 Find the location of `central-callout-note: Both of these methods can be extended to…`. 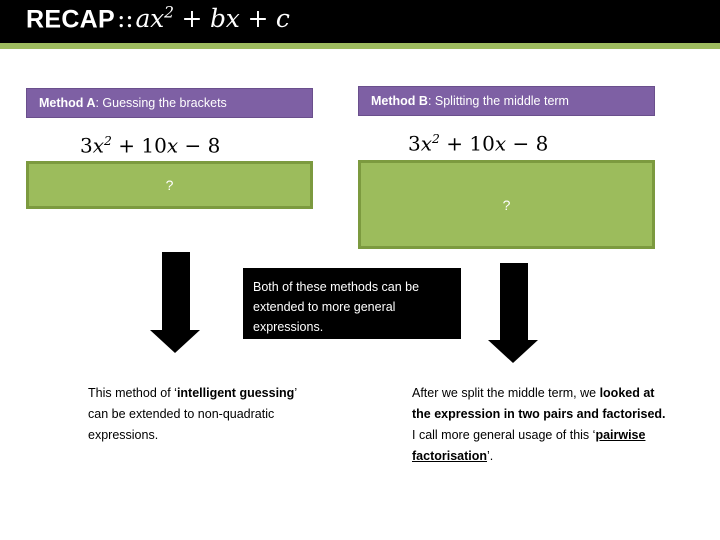

central-callout-note: Both of these methods can be extended to… is located at coordinates (352, 303).